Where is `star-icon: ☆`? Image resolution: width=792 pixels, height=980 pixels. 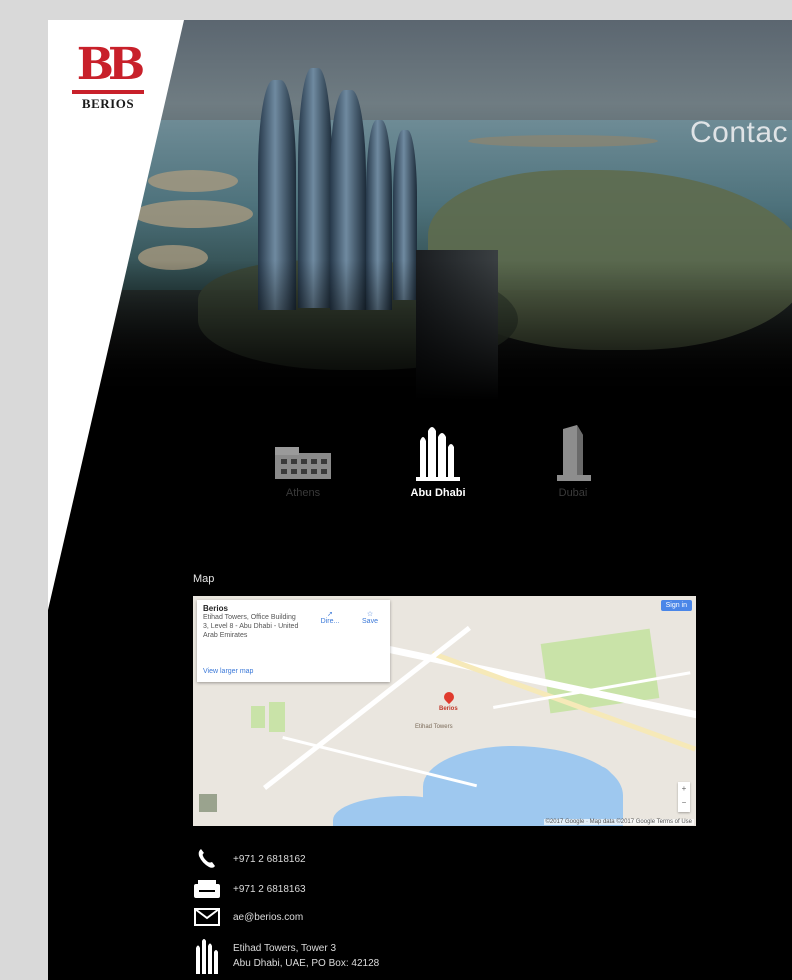 star-icon: ☆ is located at coordinates (370, 614).